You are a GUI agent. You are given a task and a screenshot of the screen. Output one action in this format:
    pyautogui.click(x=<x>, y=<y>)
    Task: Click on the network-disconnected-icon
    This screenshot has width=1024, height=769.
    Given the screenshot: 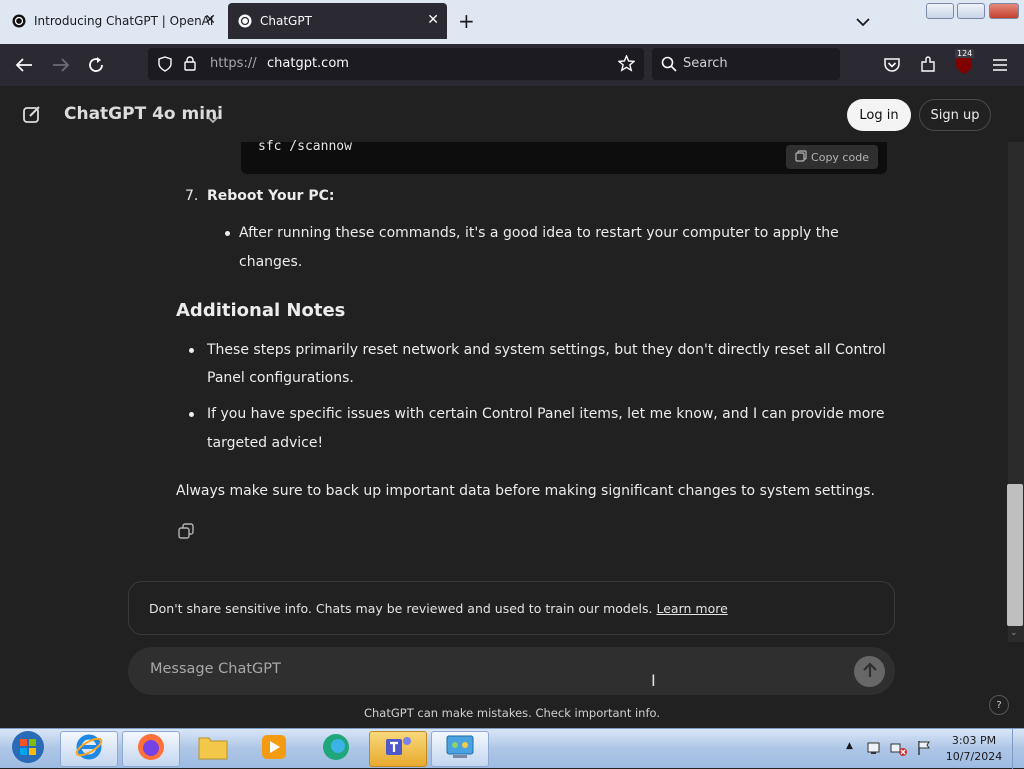 What is the action you would take?
    pyautogui.click(x=899, y=750)
    